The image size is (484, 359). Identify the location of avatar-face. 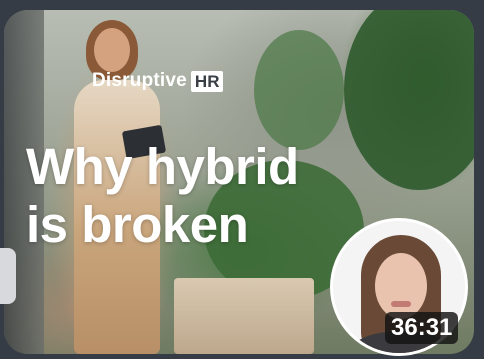
(401, 286).